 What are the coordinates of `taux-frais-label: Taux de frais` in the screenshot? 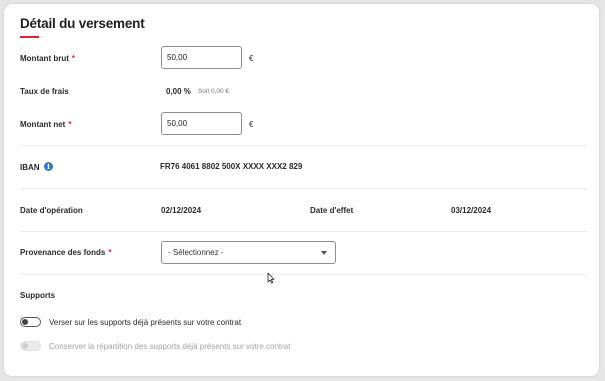 It's located at (44, 91).